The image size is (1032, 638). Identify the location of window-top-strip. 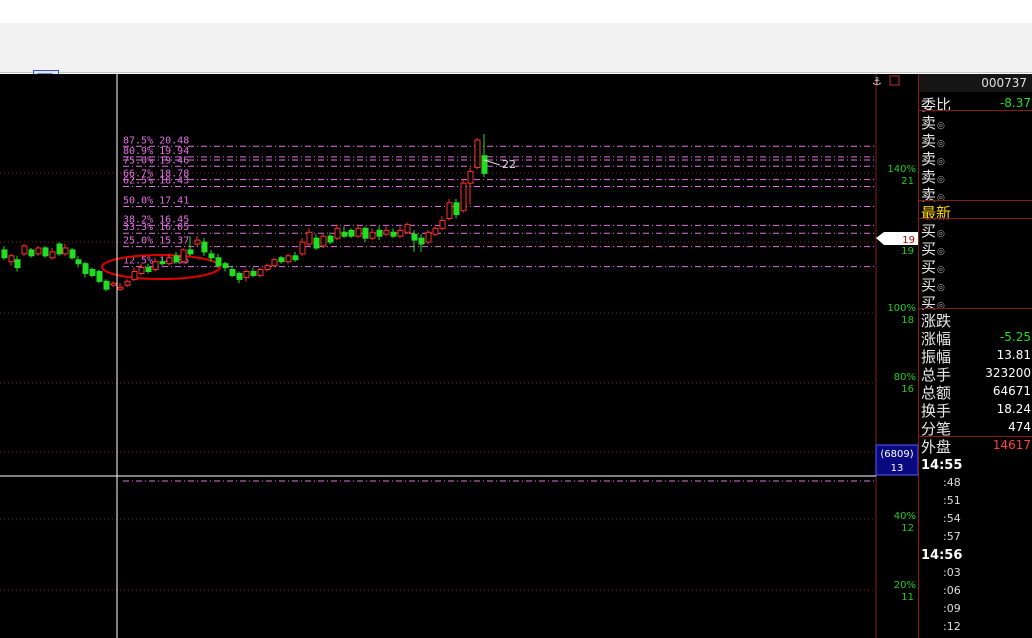
(516, 11).